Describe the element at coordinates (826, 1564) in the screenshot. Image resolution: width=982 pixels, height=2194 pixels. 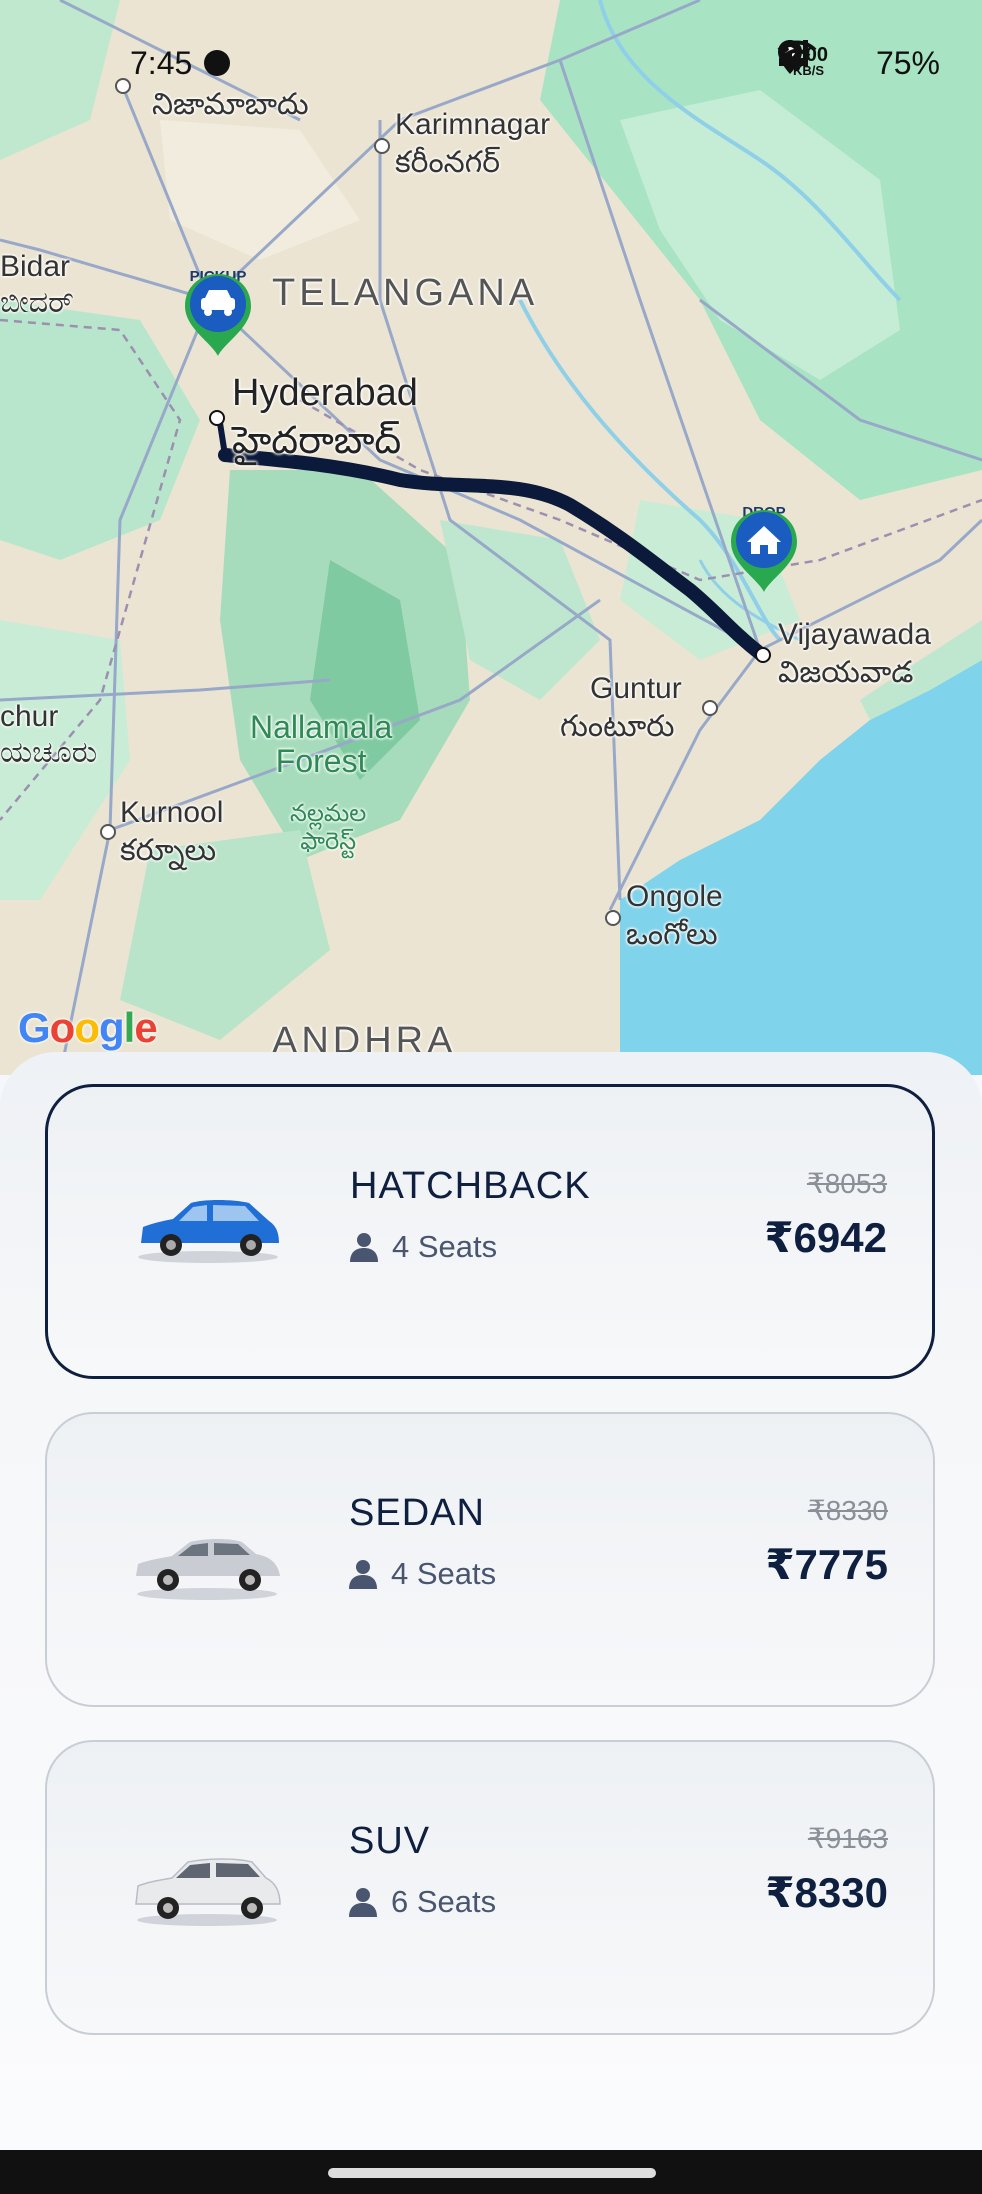
I see `discounted-price: ₹7775` at that location.